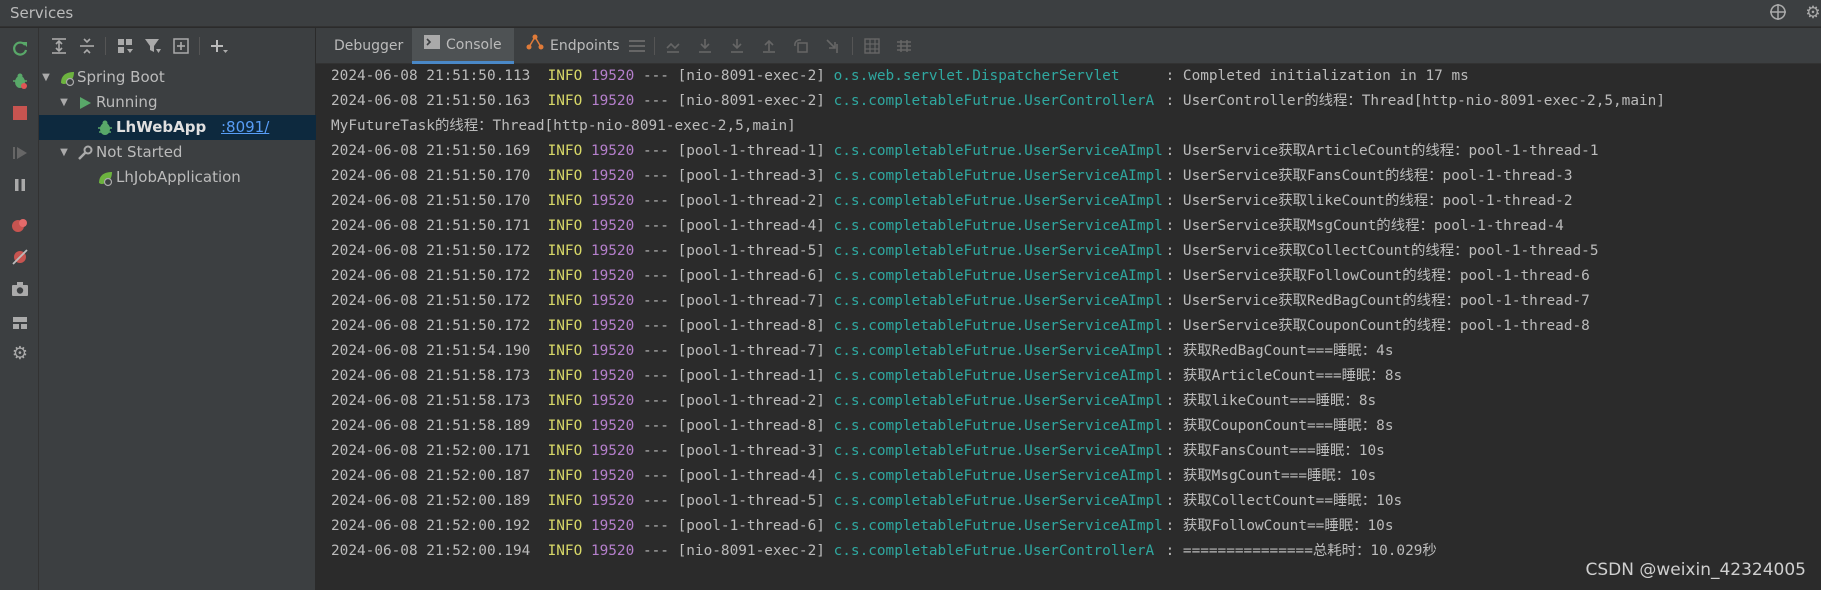  I want to click on tree-node-lhwebapp: LhWebApp :8091/, so click(177, 127).